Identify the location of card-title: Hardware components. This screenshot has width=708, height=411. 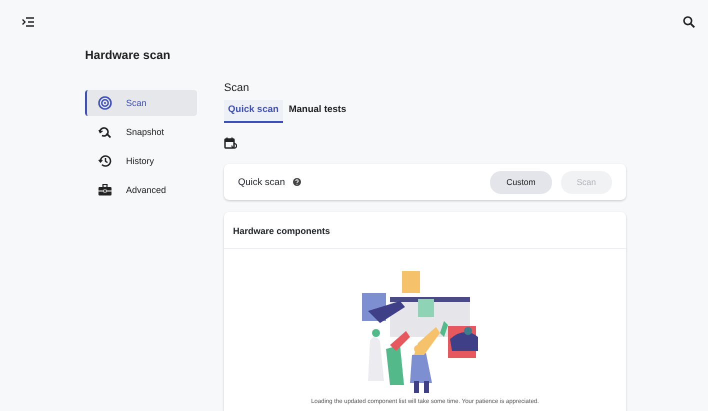
(425, 230).